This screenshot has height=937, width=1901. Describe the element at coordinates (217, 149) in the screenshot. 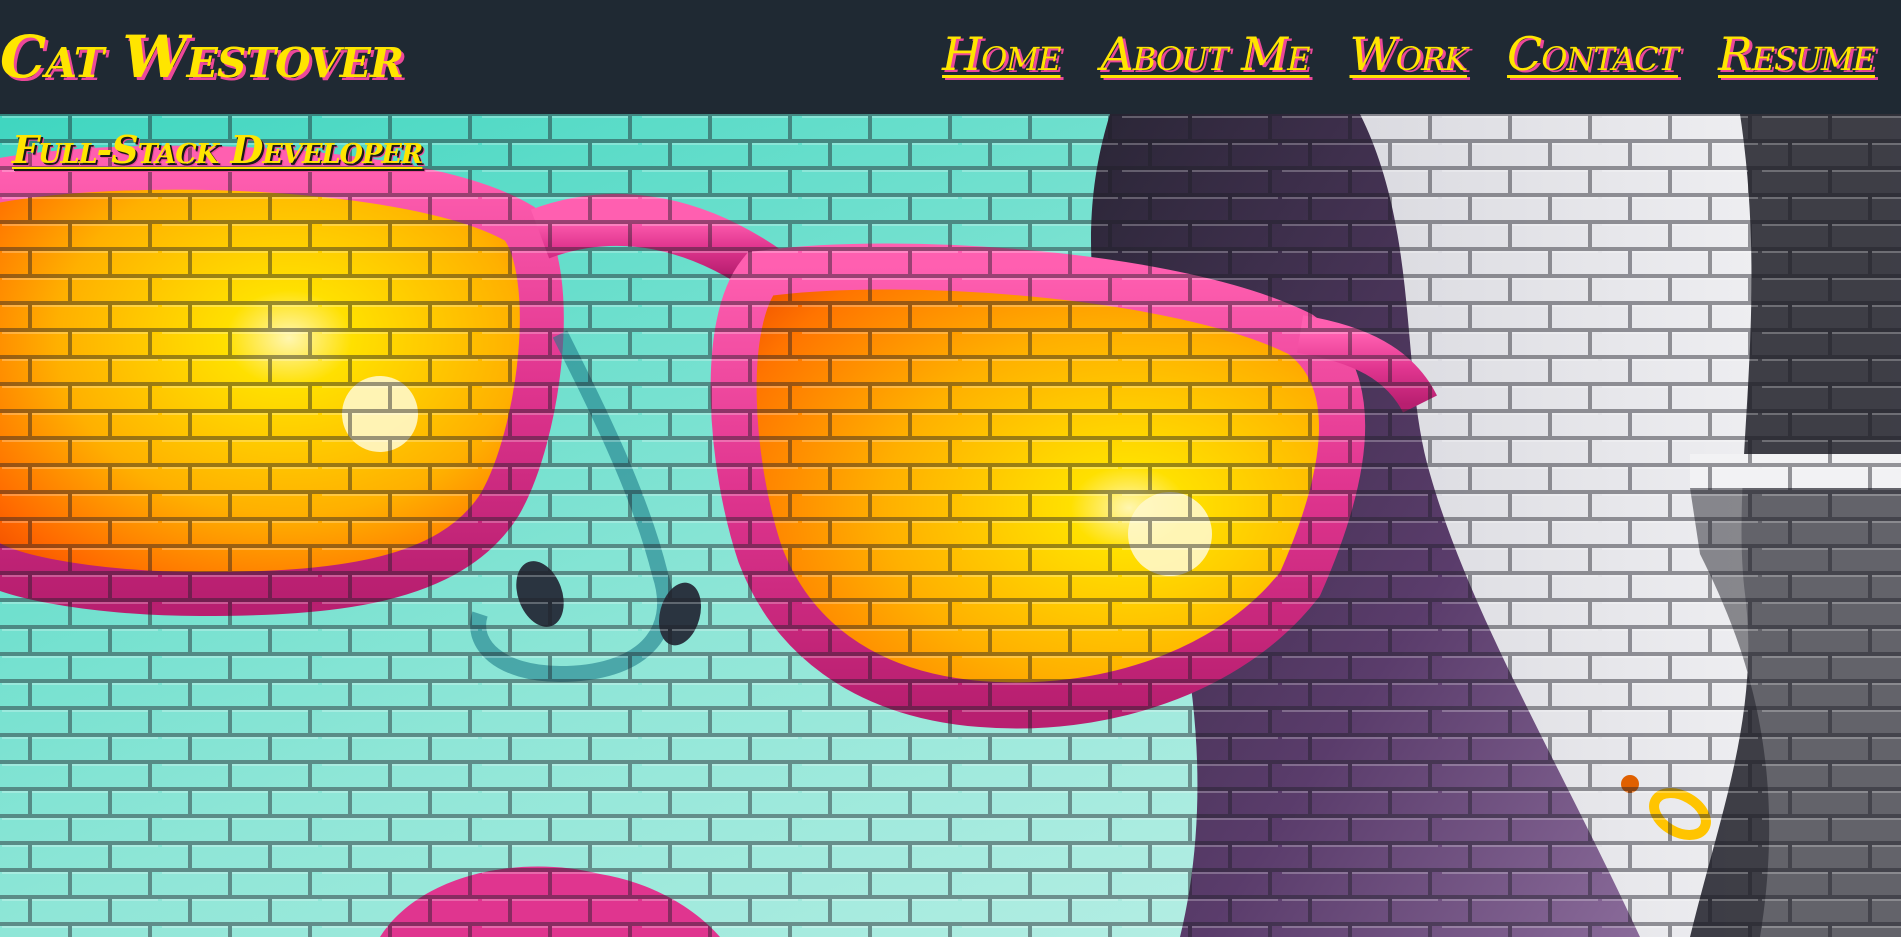

I see `hero-subtitle: Full-Stack Developer` at that location.